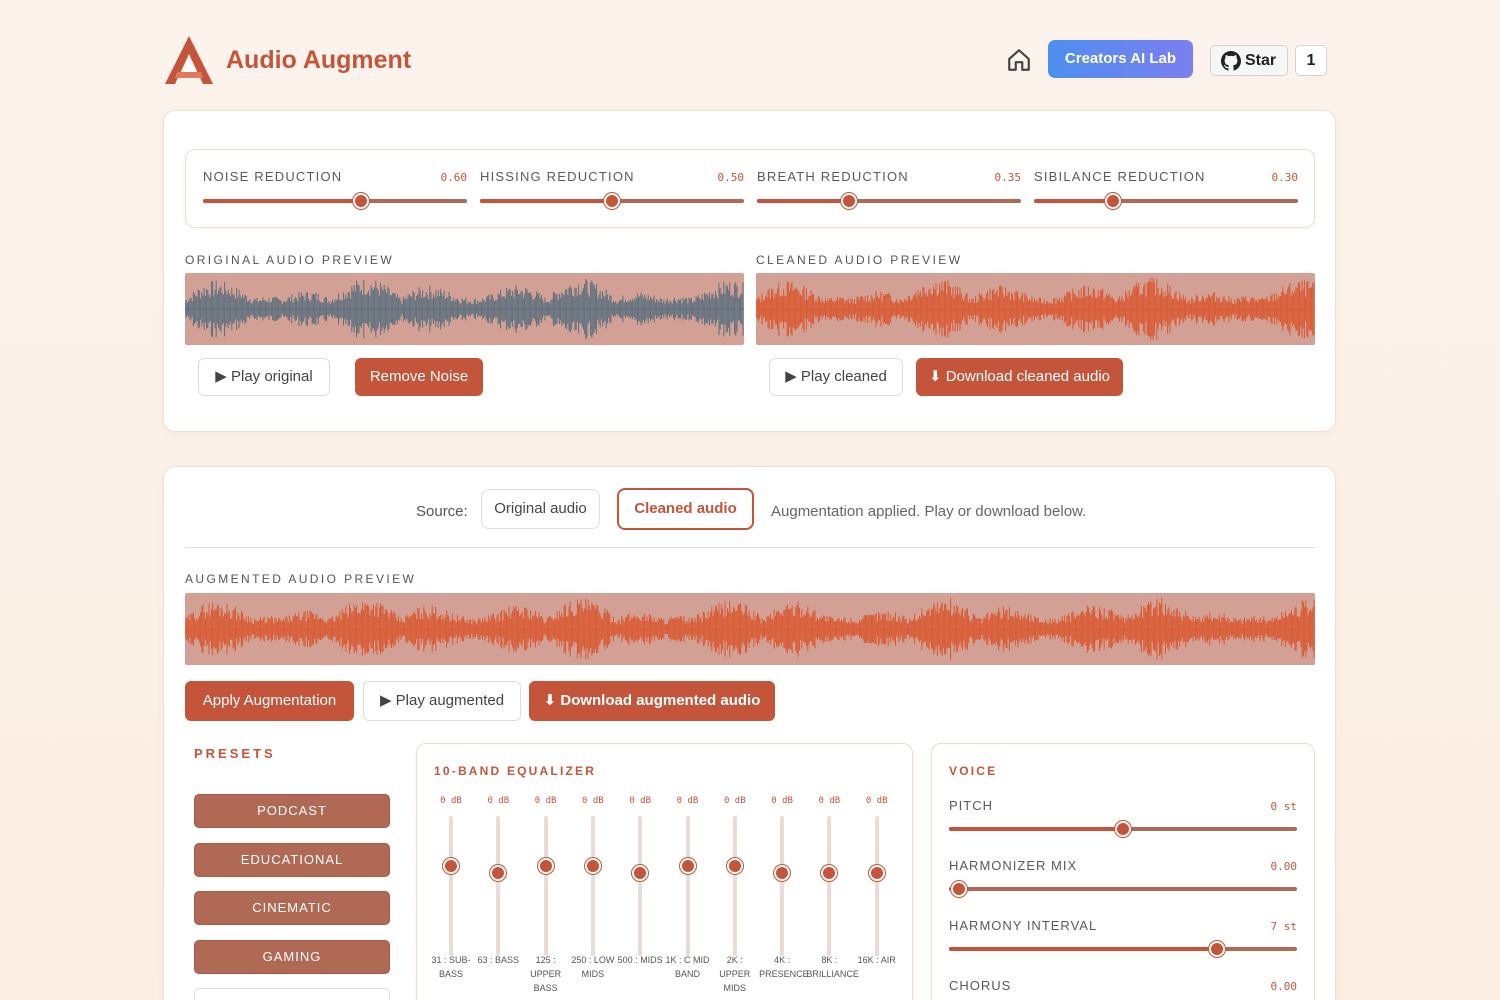 This screenshot has height=1000, width=1500. What do you see at coordinates (889, 201) in the screenshot?
I see `breath-reduction-slider` at bounding box center [889, 201].